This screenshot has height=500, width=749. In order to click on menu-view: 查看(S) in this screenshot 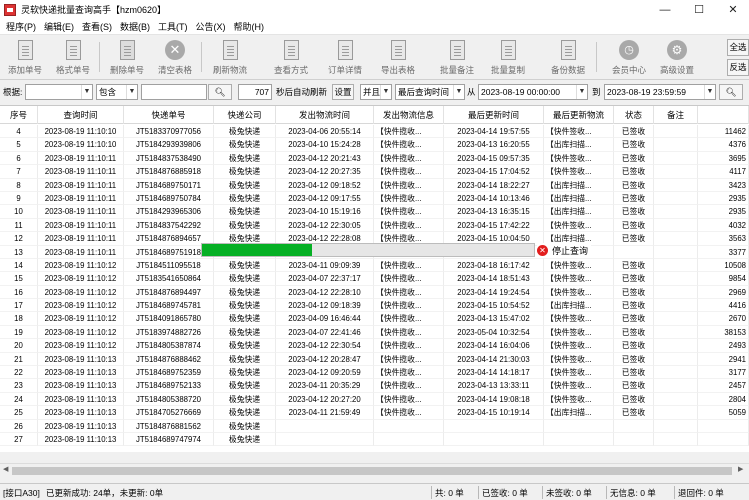, I will do `click(97, 27)`.